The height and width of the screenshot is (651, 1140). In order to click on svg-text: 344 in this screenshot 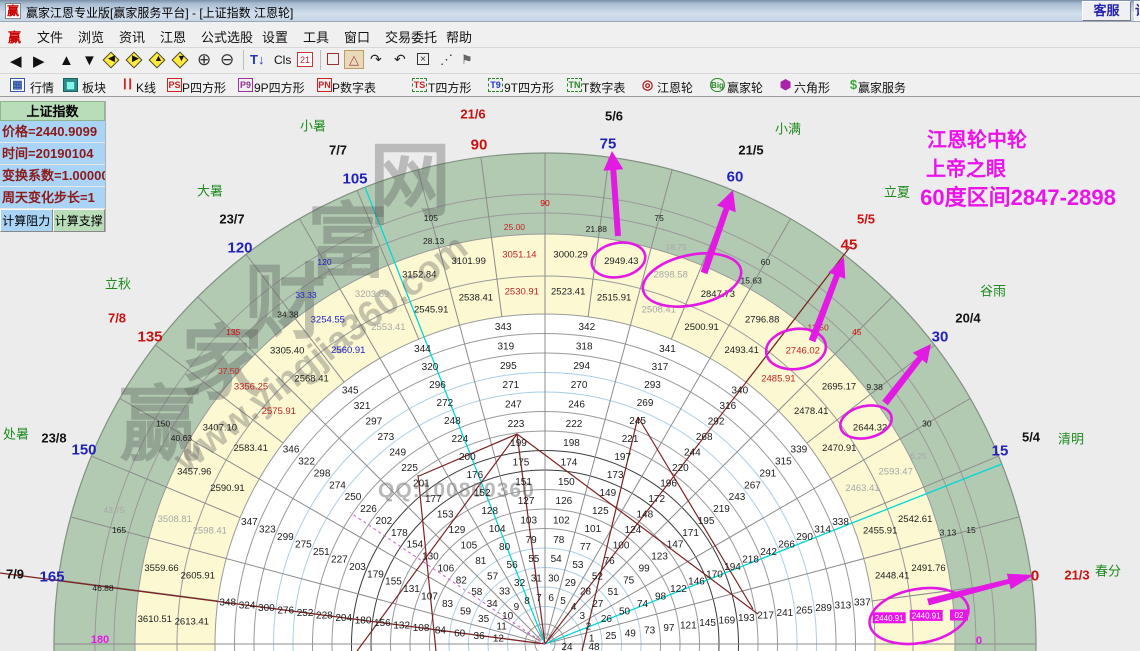, I will do `click(422, 349)`.